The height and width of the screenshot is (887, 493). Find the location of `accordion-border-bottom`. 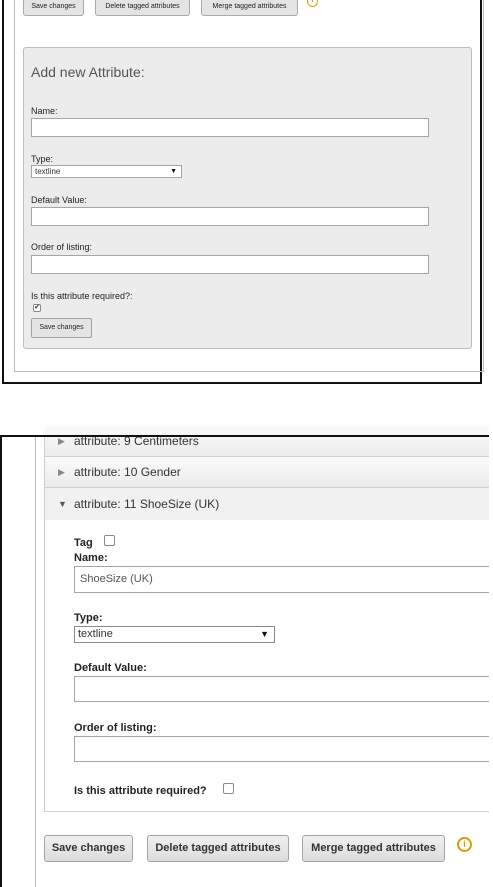

accordion-border-bottom is located at coordinates (266, 811).